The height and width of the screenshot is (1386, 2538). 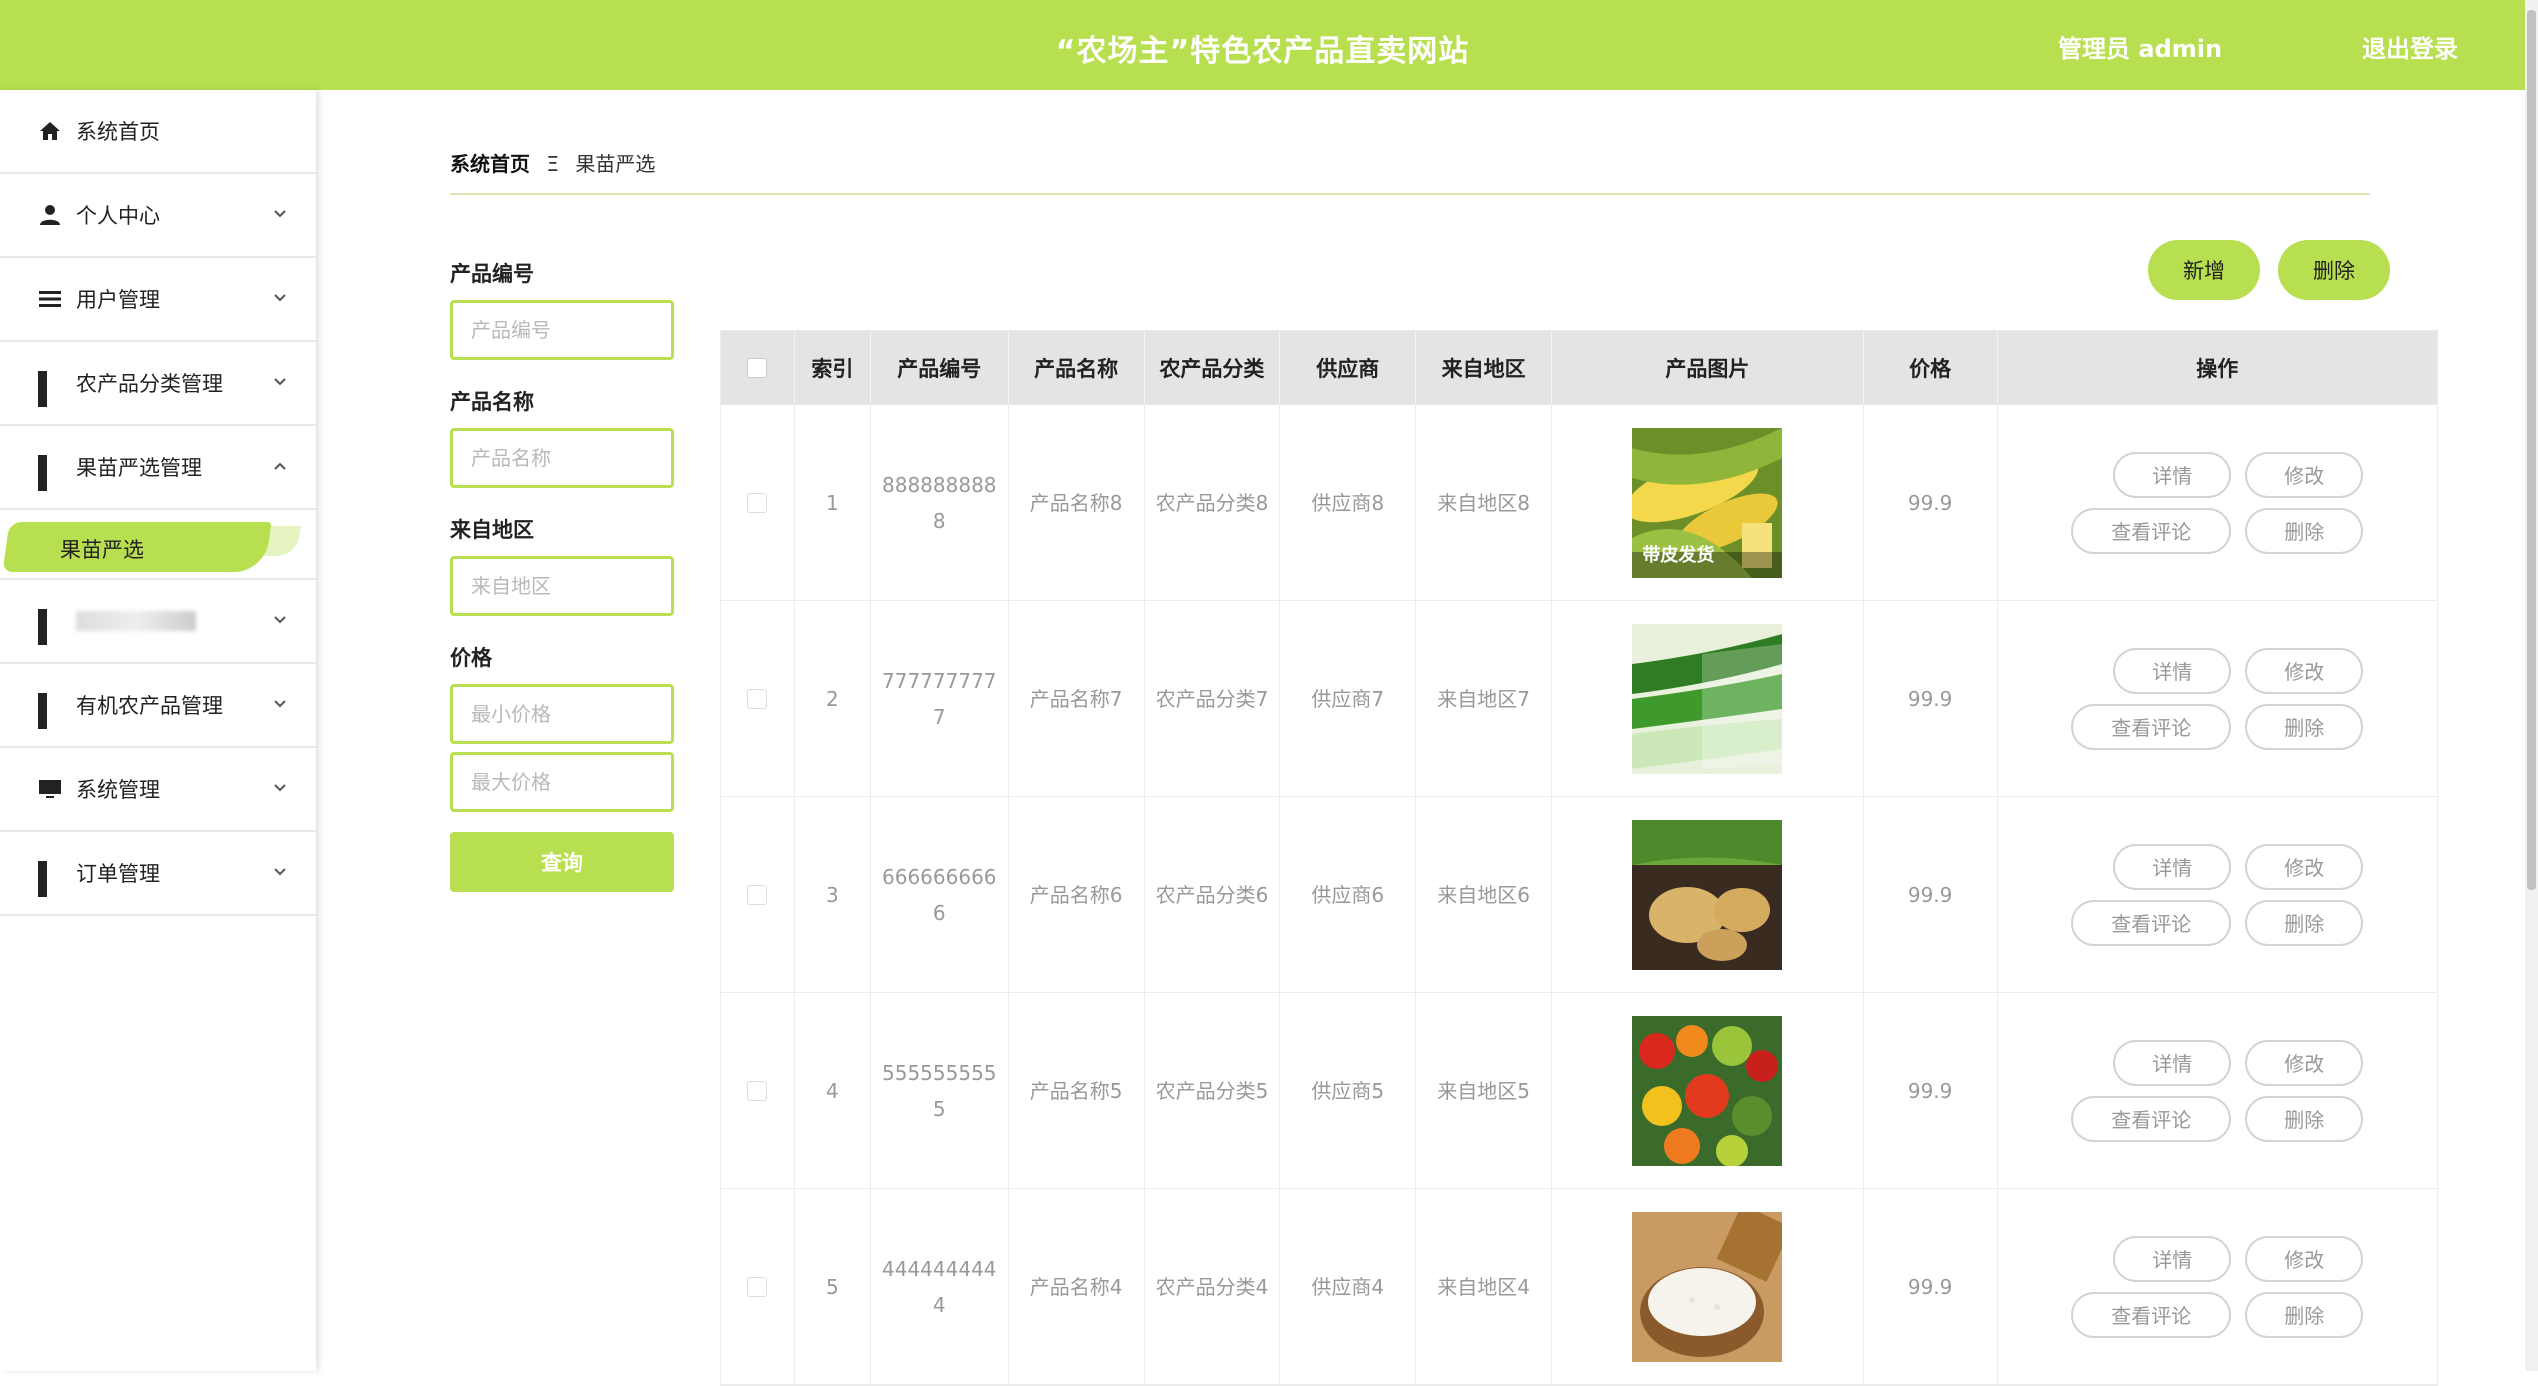 What do you see at coordinates (492, 530) in the screenshot?
I see `region-label: 来自地区` at bounding box center [492, 530].